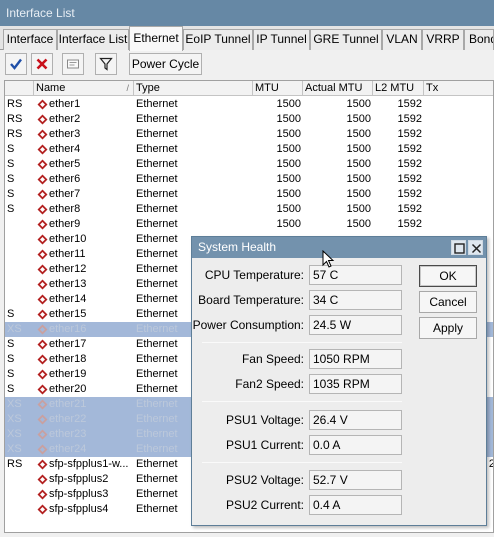 The height and width of the screenshot is (537, 494). I want to click on close-icon, so click(476, 248).